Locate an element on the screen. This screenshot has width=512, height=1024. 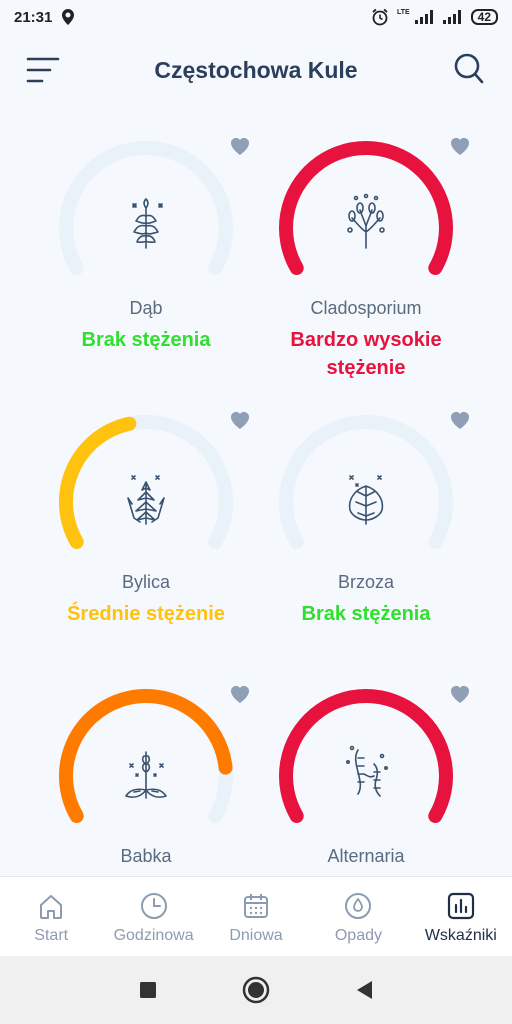
back-system-button is located at coordinates (364, 990).